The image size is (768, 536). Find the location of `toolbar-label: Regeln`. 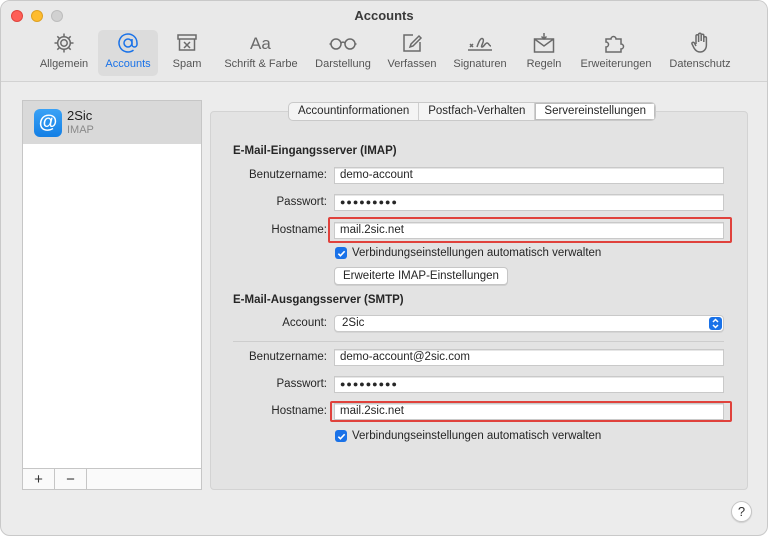

toolbar-label: Regeln is located at coordinates (544, 64).